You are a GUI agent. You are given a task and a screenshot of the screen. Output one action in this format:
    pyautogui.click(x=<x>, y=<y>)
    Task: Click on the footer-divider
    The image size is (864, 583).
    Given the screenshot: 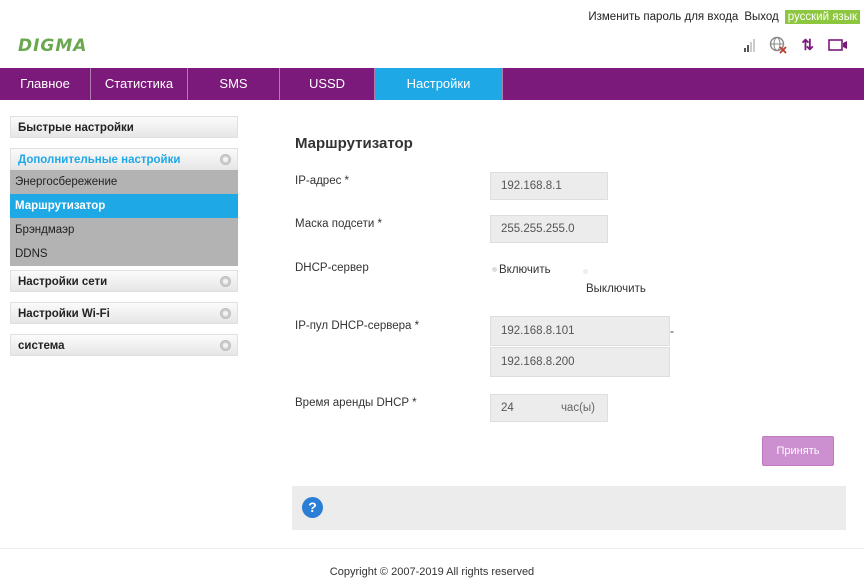 What is the action you would take?
    pyautogui.click(x=432, y=548)
    